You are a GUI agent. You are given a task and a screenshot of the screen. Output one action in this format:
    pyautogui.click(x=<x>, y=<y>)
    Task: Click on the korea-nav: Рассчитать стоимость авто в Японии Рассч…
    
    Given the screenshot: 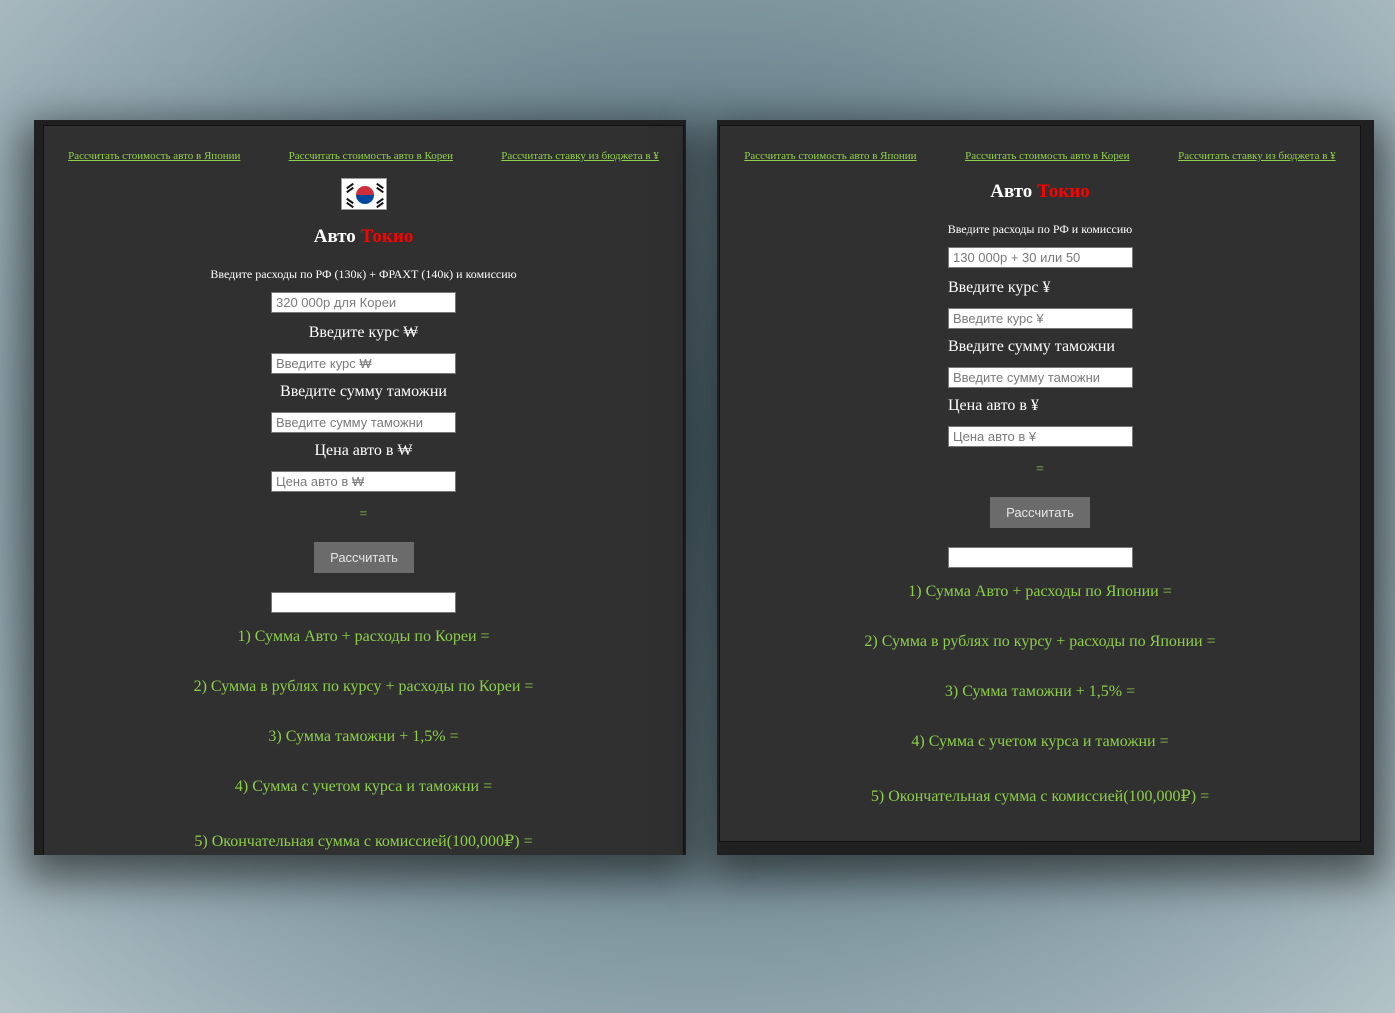 What is the action you would take?
    pyautogui.click(x=363, y=156)
    